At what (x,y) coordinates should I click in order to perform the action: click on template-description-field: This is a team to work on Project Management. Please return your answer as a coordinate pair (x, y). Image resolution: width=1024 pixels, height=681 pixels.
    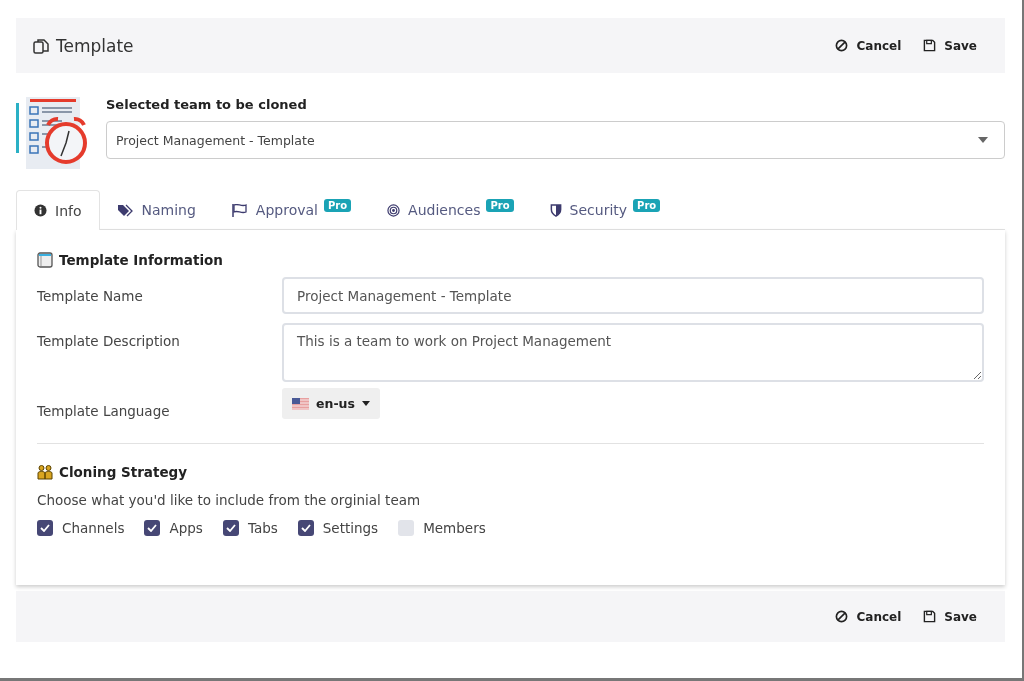
    Looking at the image, I should click on (633, 352).